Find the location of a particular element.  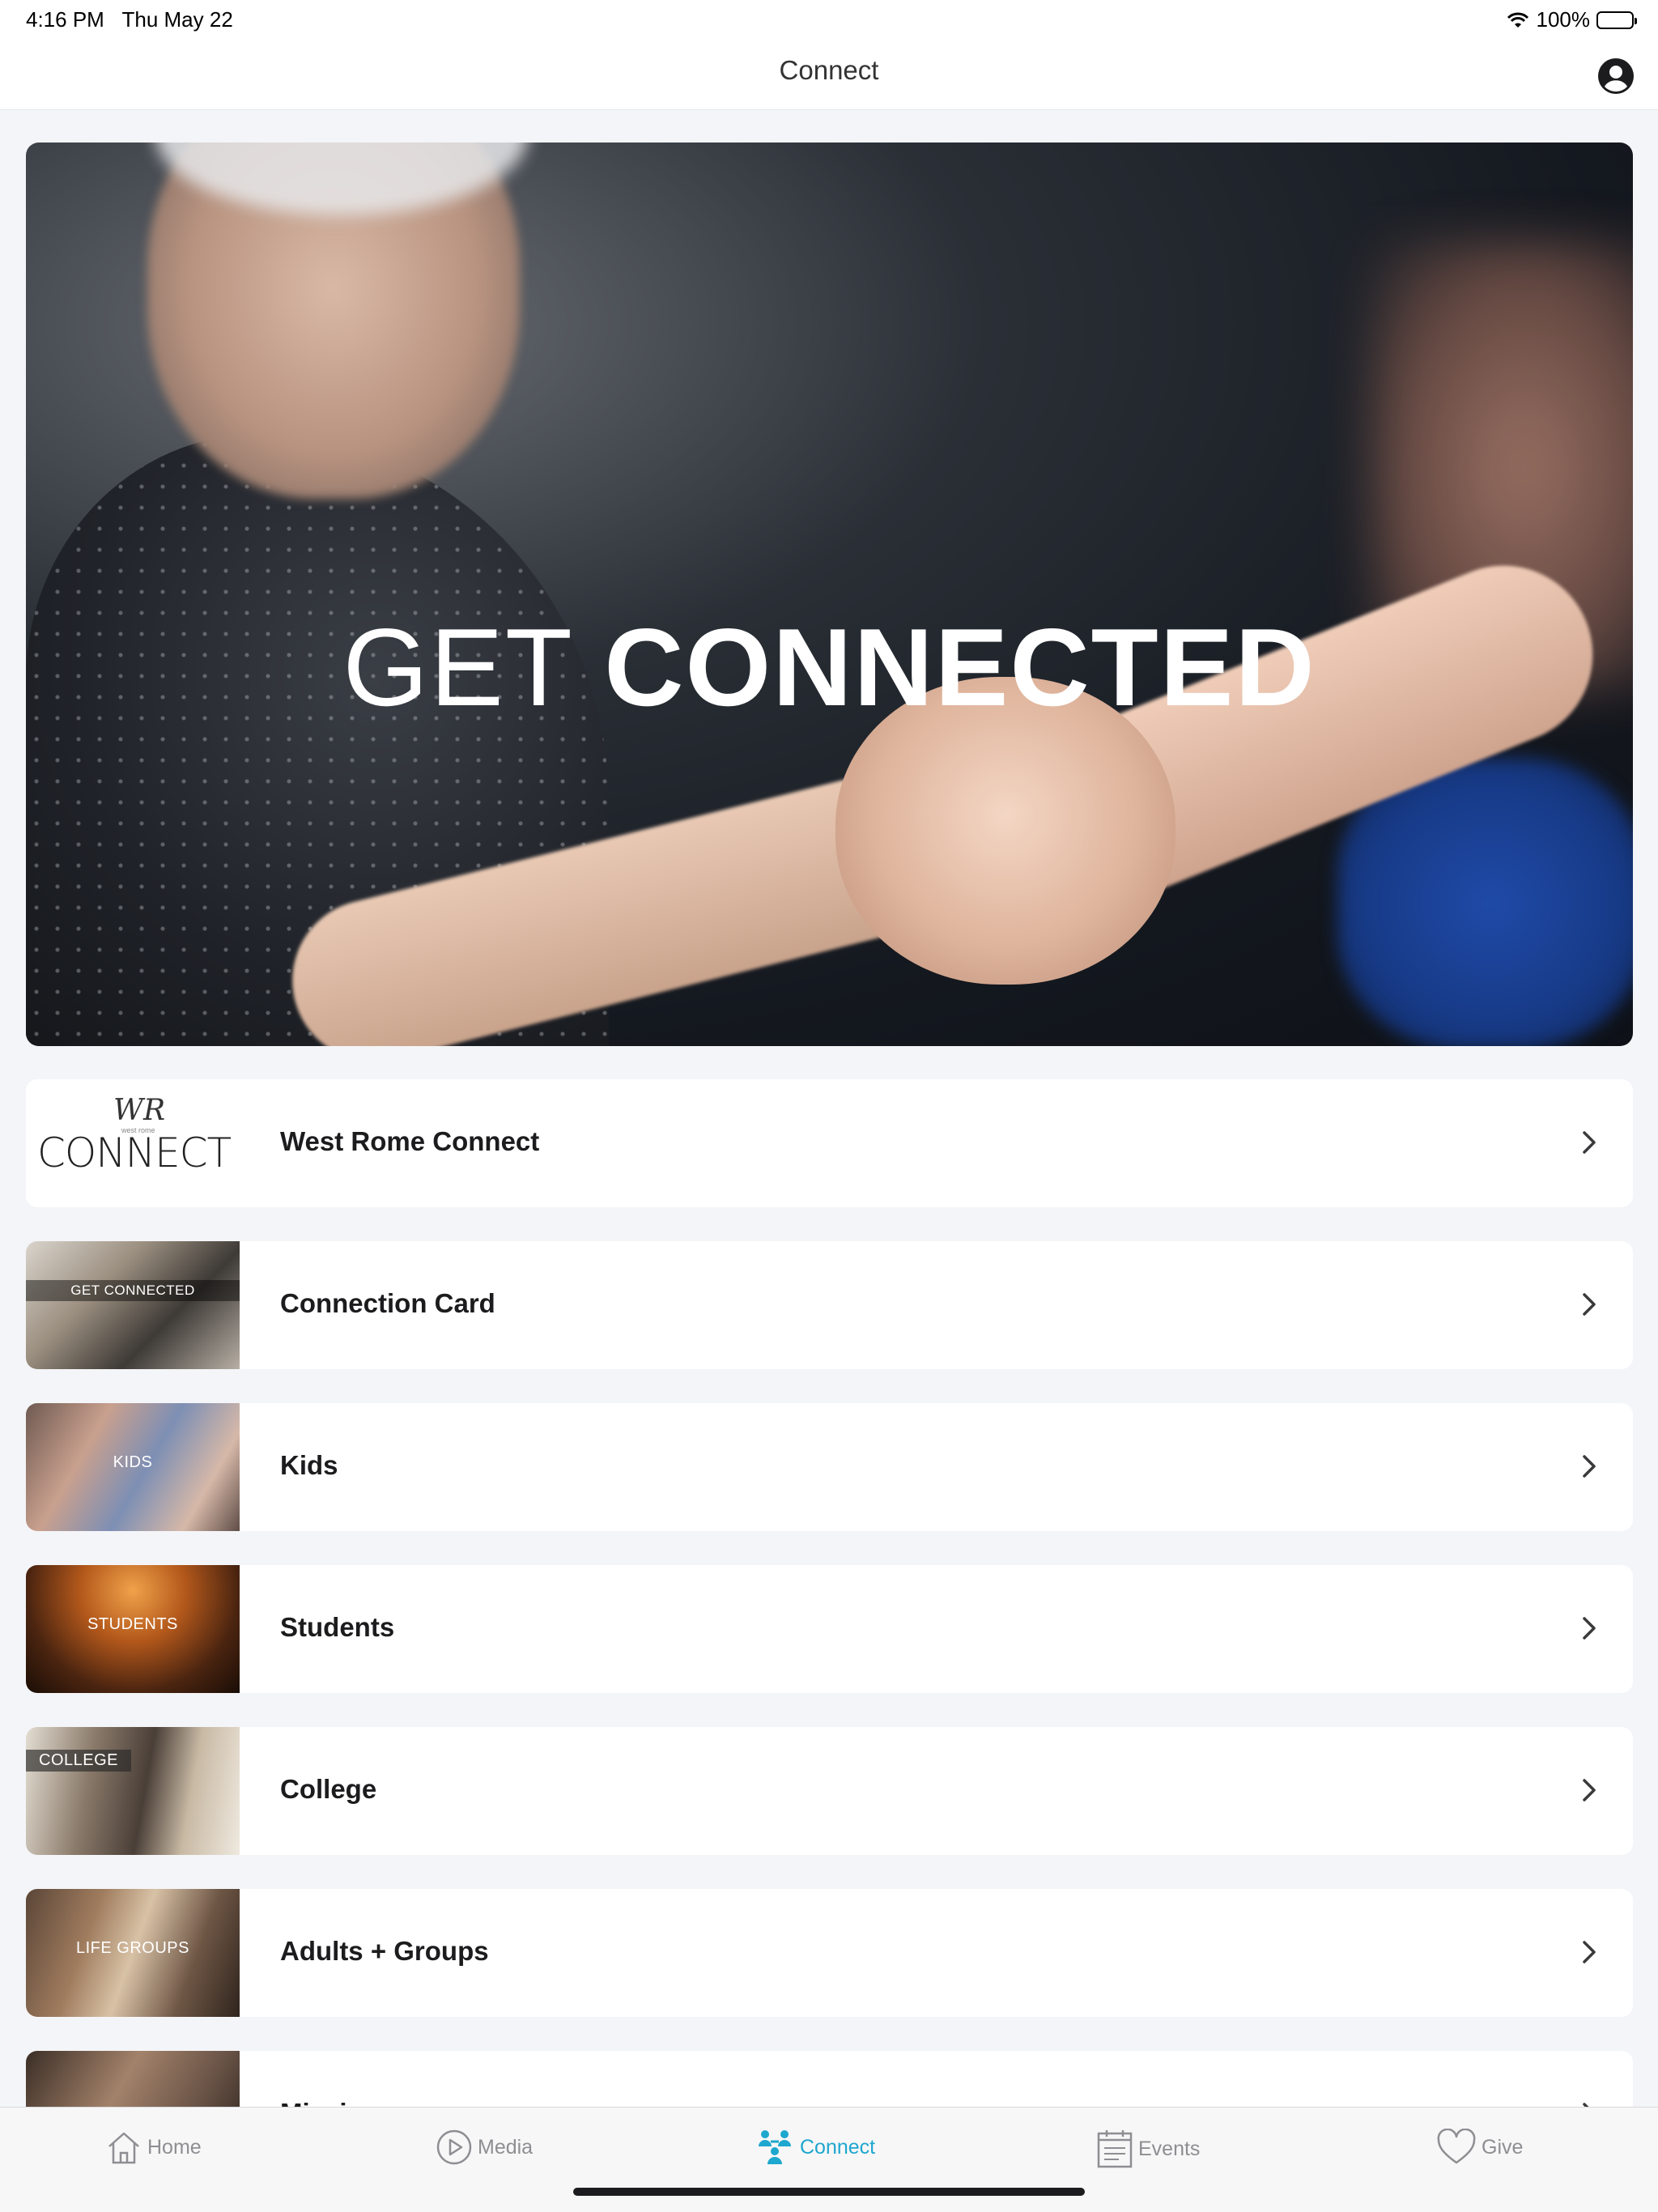

status-time: 4:16 PM Thu May 22 is located at coordinates (129, 19).